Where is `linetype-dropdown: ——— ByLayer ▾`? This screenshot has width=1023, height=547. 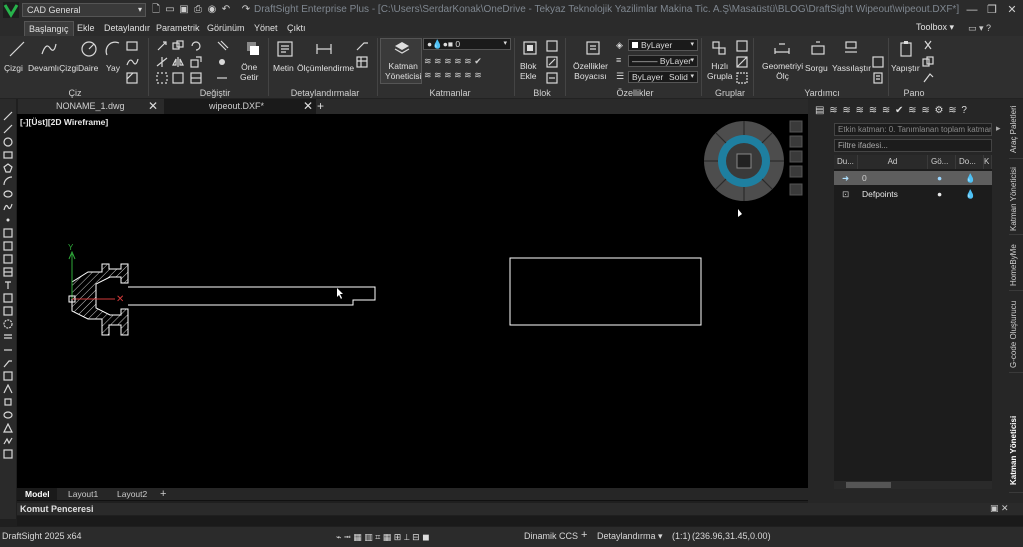
linetype-dropdown: ——— ByLayer ▾ is located at coordinates (663, 61).